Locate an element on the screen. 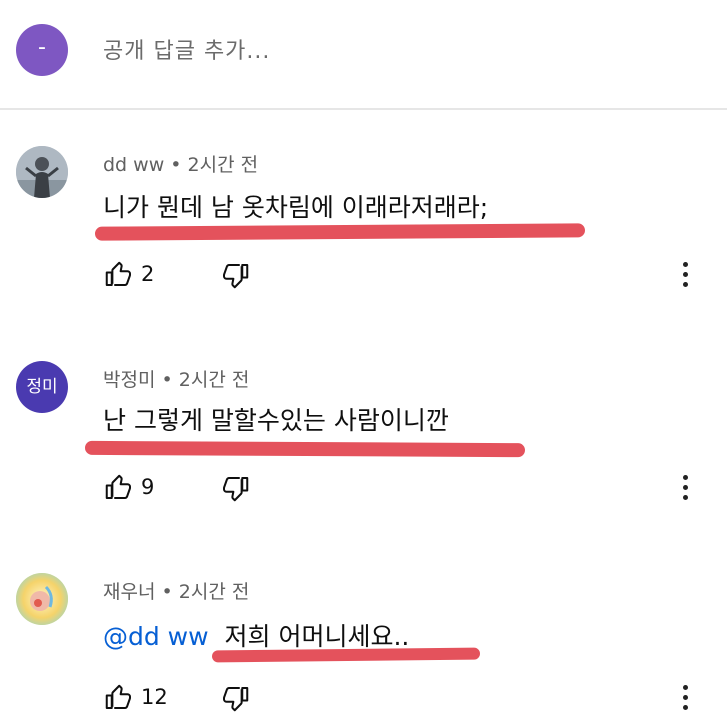 Image resolution: width=727 pixels, height=725 pixels. comment-meta: 박정미 • 2시간 전 is located at coordinates (176, 378).